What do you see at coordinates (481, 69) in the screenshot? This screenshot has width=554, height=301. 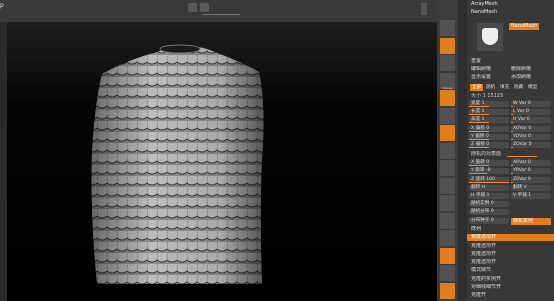 I see `panel-button-label: 编辑刷槽` at bounding box center [481, 69].